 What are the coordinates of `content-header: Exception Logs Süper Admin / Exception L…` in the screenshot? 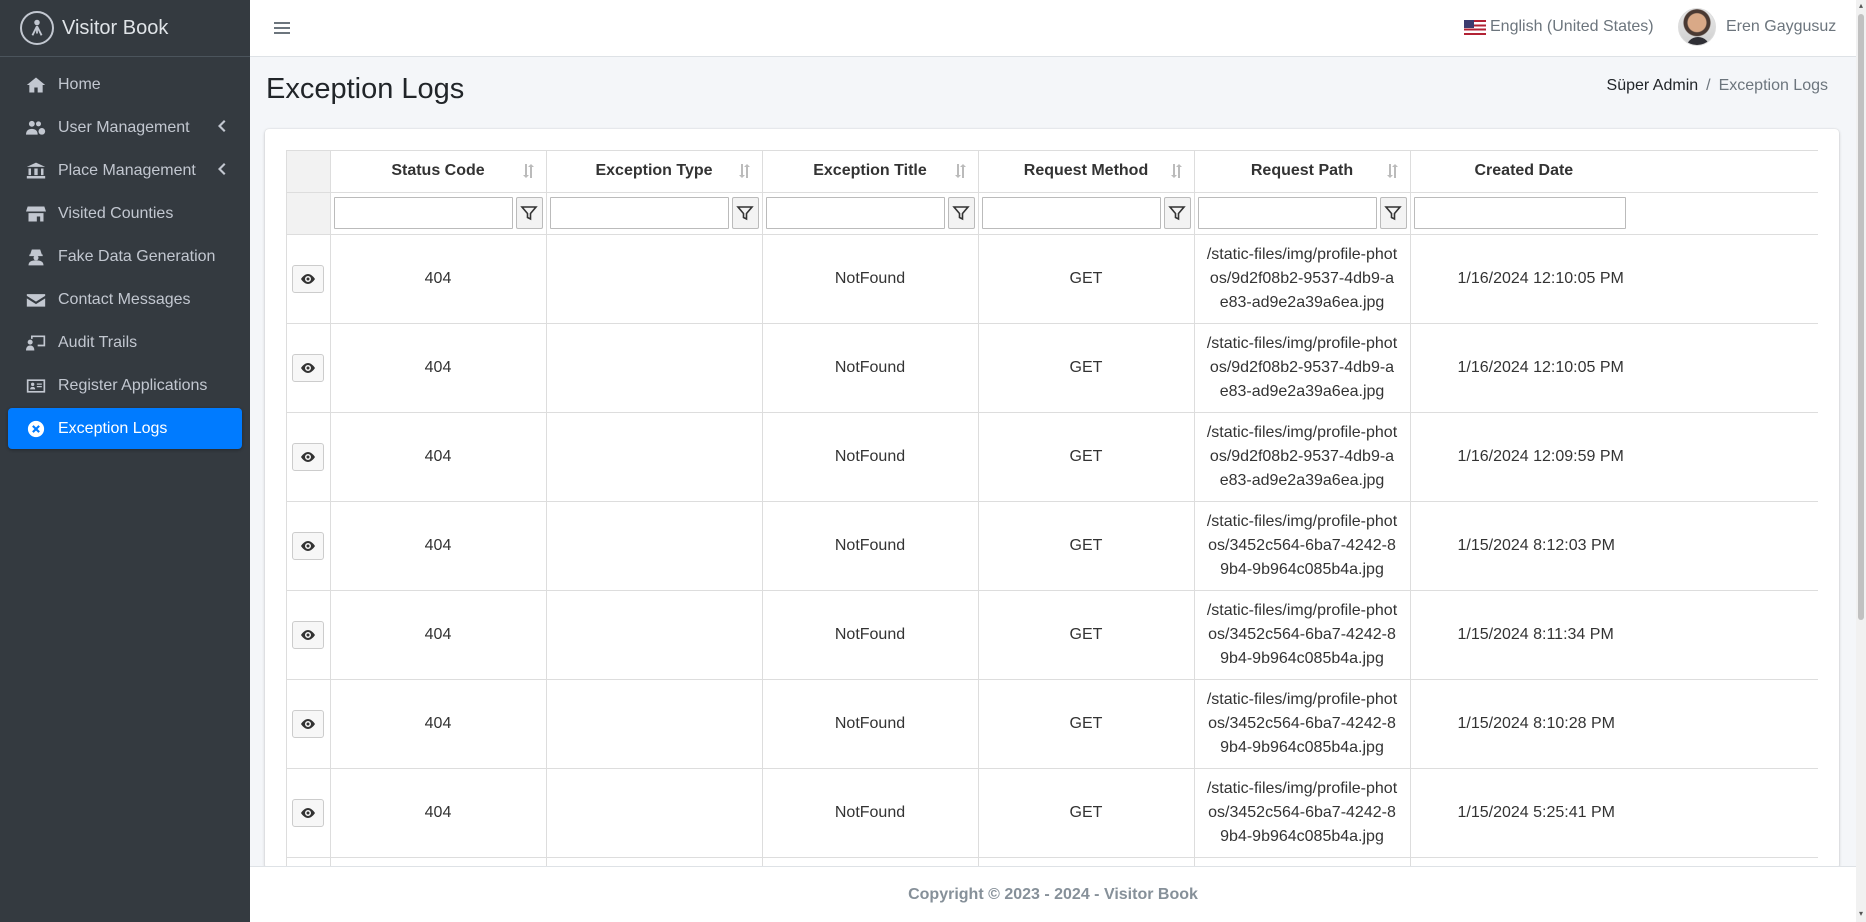 It's located at (1053, 92).